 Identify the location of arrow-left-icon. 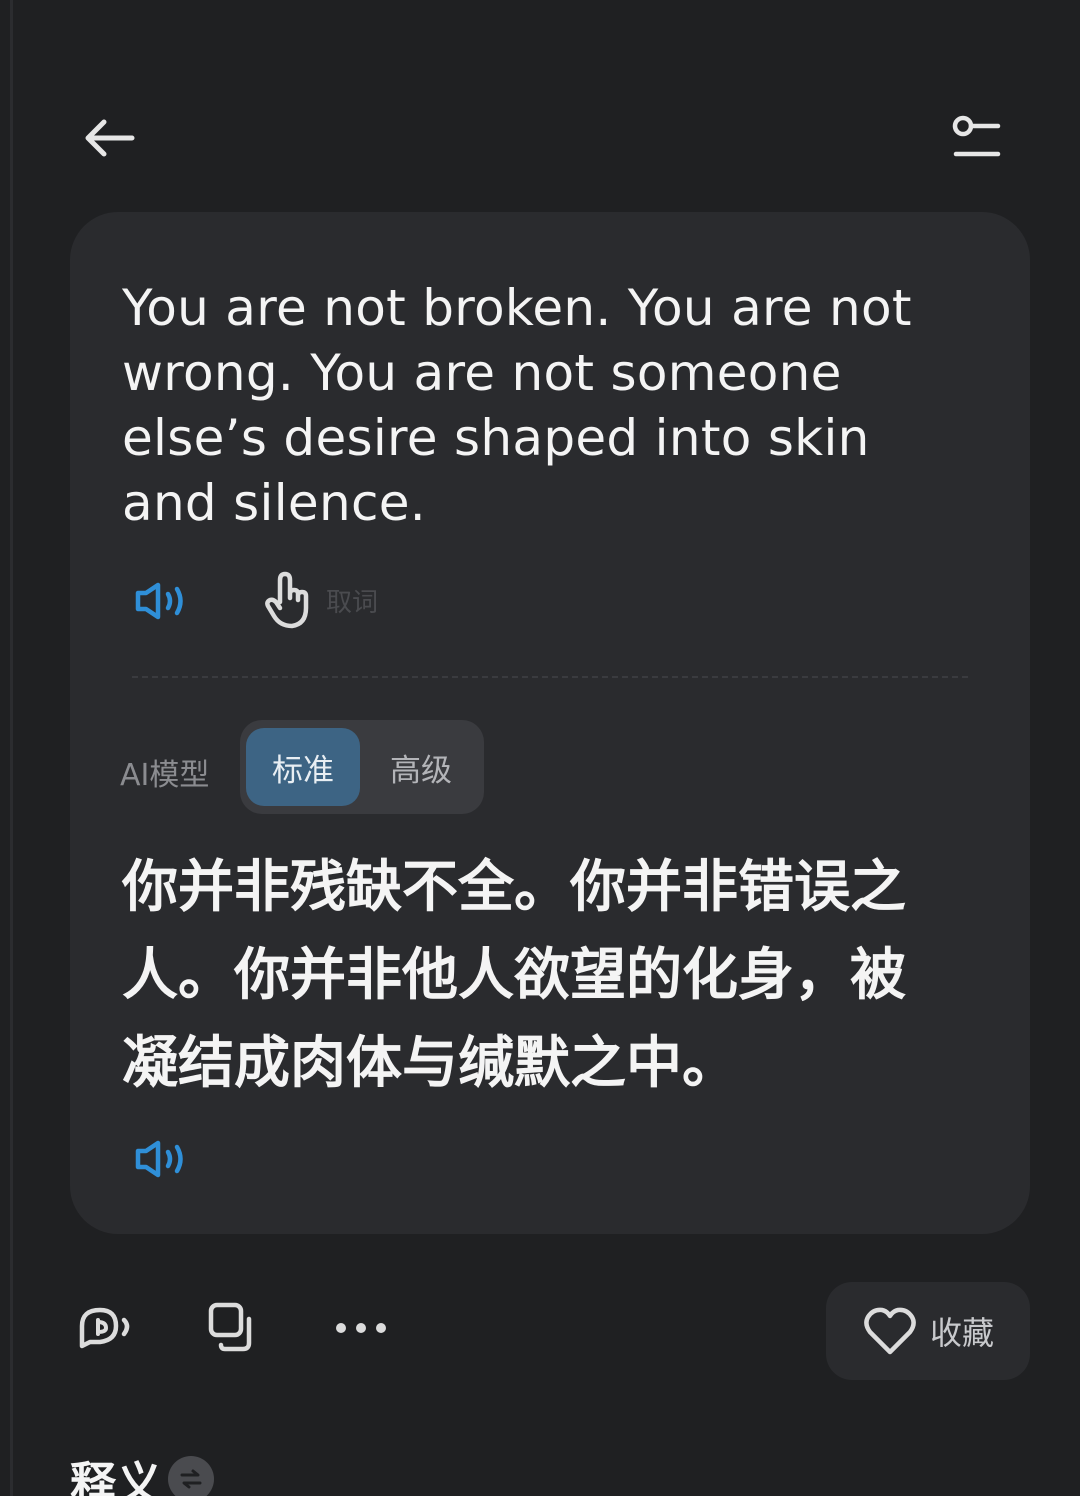
(110, 138).